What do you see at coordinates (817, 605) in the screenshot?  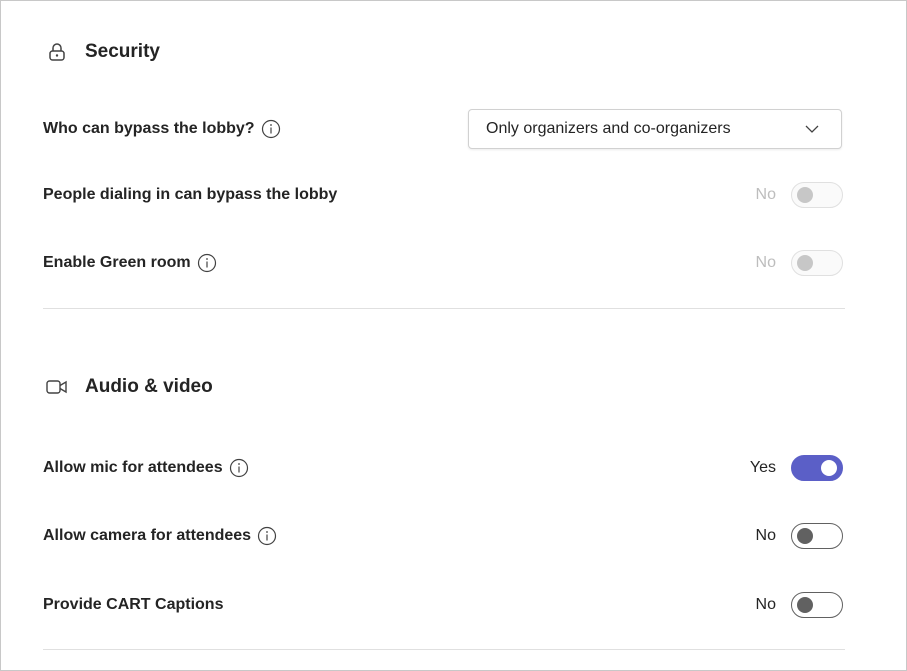 I see `cart-captions-toggle` at bounding box center [817, 605].